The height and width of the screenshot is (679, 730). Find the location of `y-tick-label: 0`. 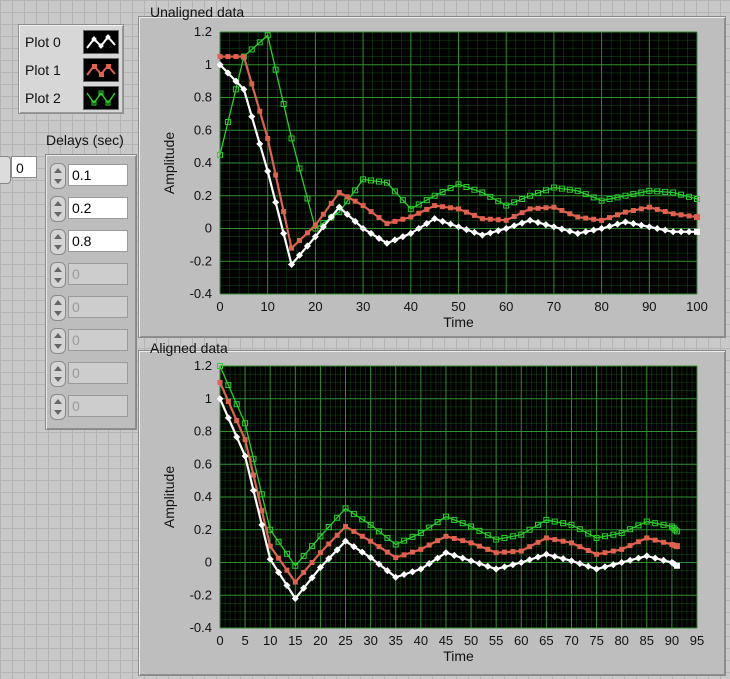

y-tick-label: 0 is located at coordinates (208, 562).